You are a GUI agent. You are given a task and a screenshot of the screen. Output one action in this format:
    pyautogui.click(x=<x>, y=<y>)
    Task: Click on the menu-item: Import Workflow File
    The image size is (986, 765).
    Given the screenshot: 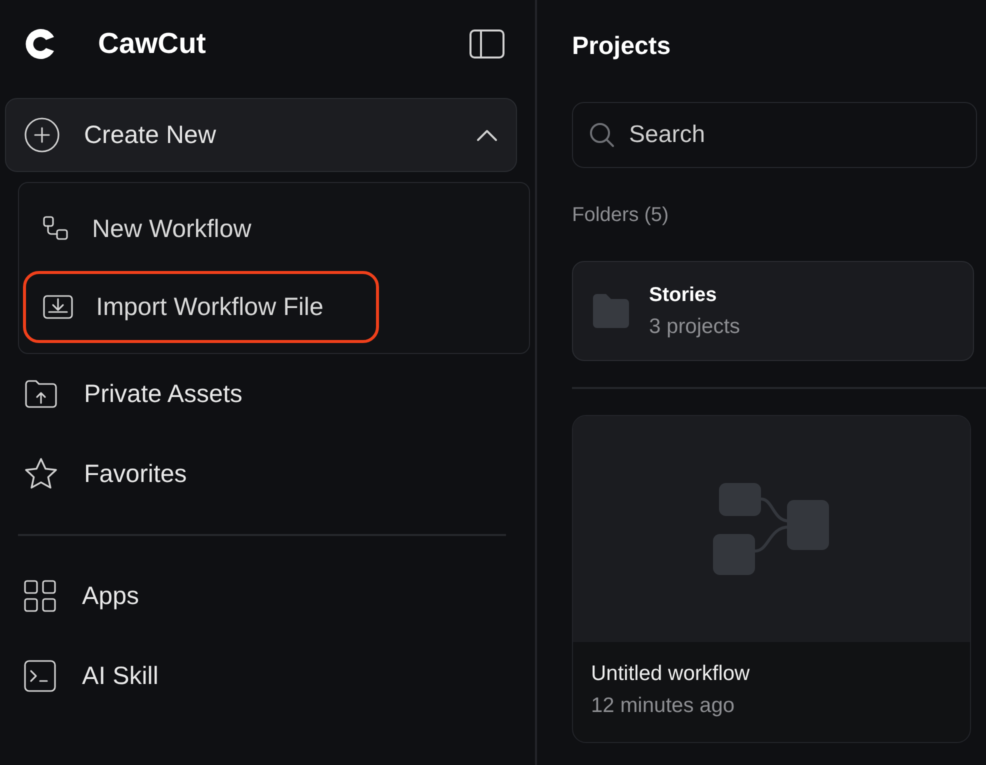 What is the action you would take?
    pyautogui.click(x=201, y=307)
    